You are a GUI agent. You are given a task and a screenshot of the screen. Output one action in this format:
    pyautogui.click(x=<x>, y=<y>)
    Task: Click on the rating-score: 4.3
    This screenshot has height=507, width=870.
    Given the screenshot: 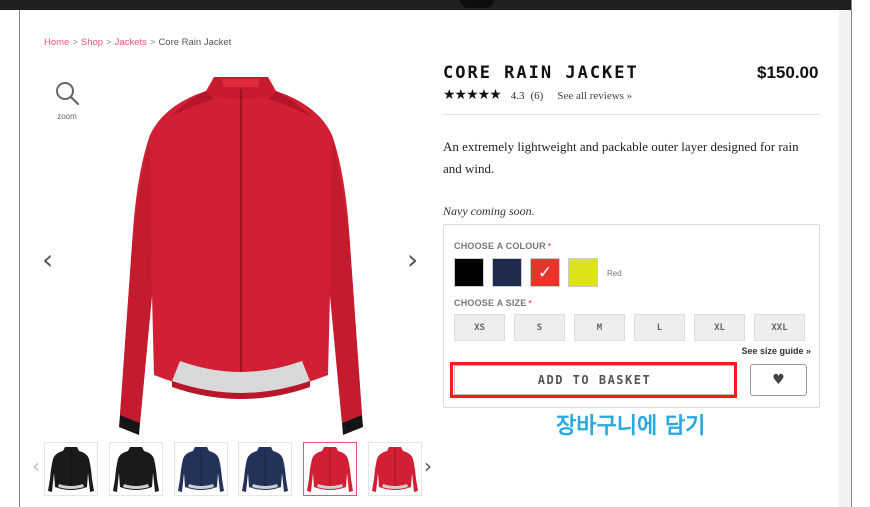 What is the action you would take?
    pyautogui.click(x=517, y=96)
    